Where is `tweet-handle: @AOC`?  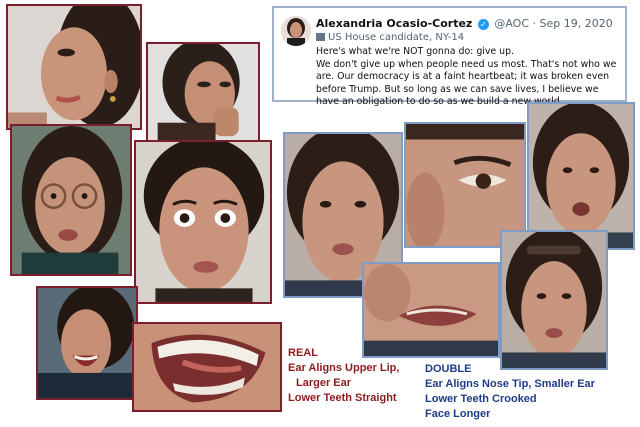
tweet-handle: @AOC is located at coordinates (511, 23).